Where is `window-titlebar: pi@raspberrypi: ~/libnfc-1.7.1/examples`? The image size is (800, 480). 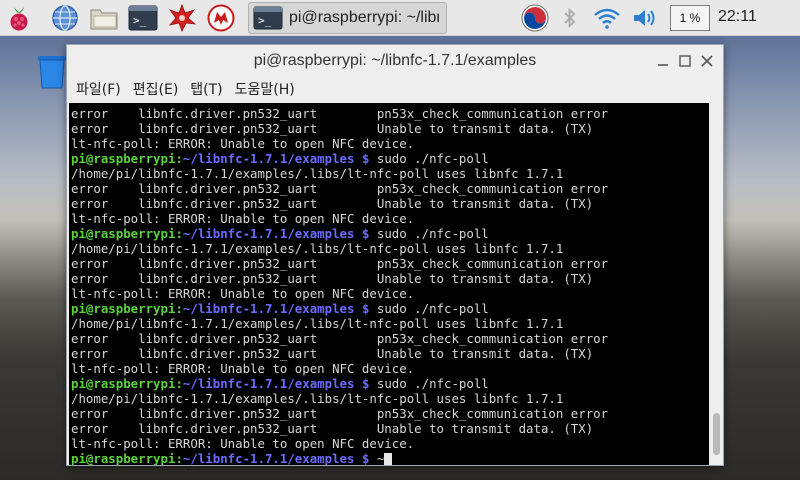
window-titlebar: pi@raspberrypi: ~/libnfc-1.7.1/examples is located at coordinates (395, 61).